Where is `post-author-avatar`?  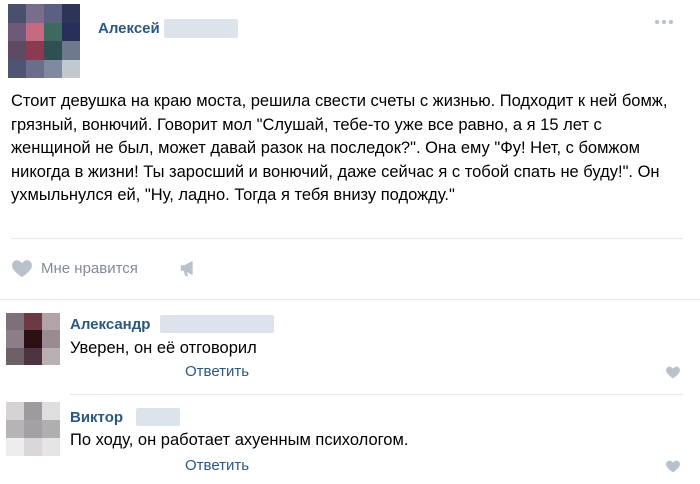 post-author-avatar is located at coordinates (44, 41).